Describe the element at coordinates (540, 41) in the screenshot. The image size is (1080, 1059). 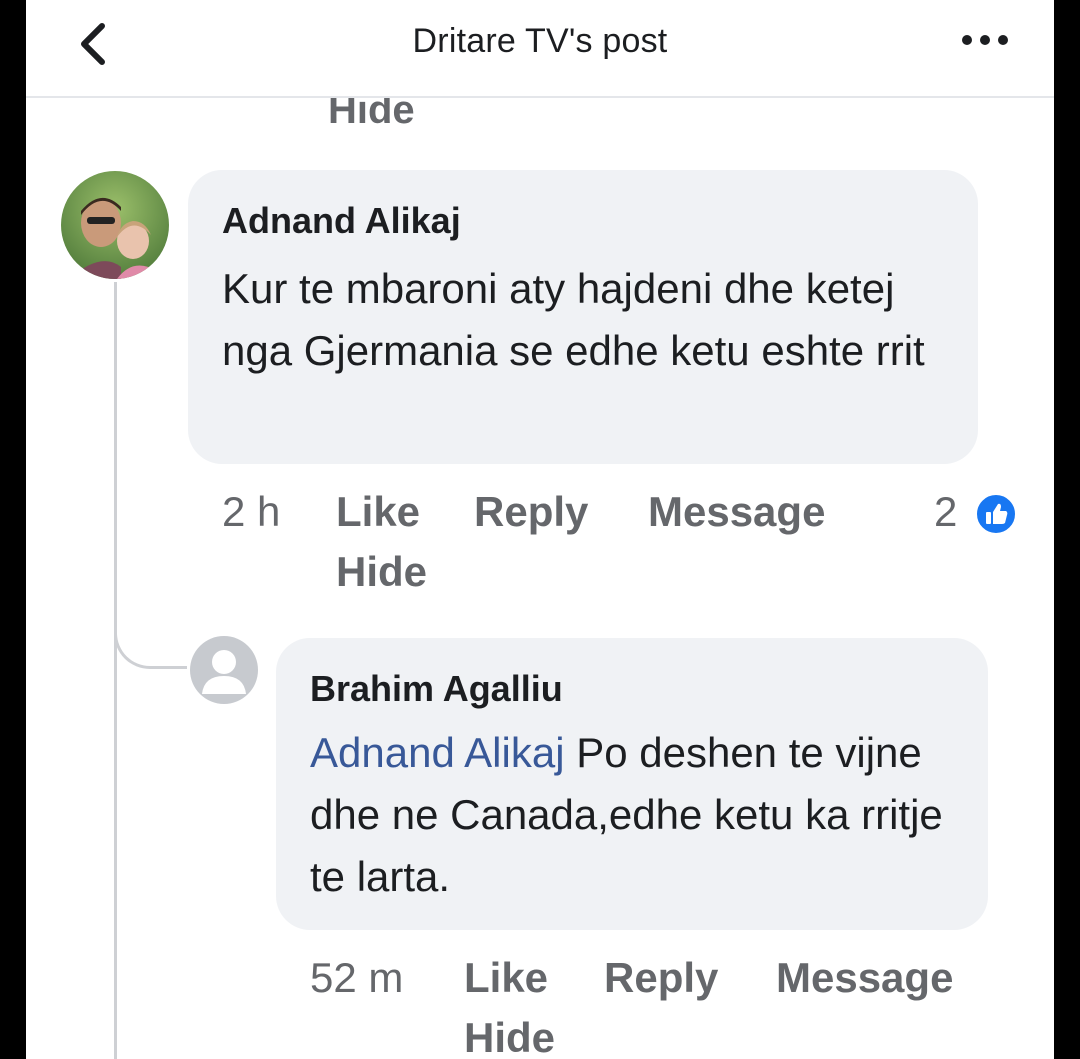
I see `page-title: Dritare TV's post` at that location.